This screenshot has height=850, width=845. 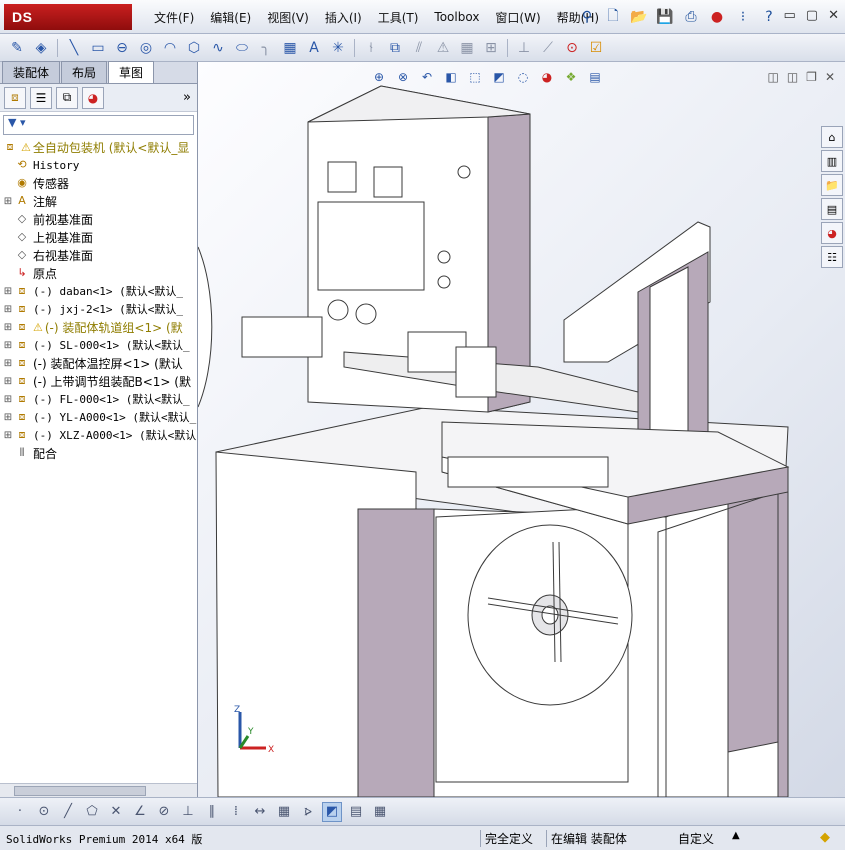 I want to click on tree-item-history: ⟲ History, so click(x=99, y=165).